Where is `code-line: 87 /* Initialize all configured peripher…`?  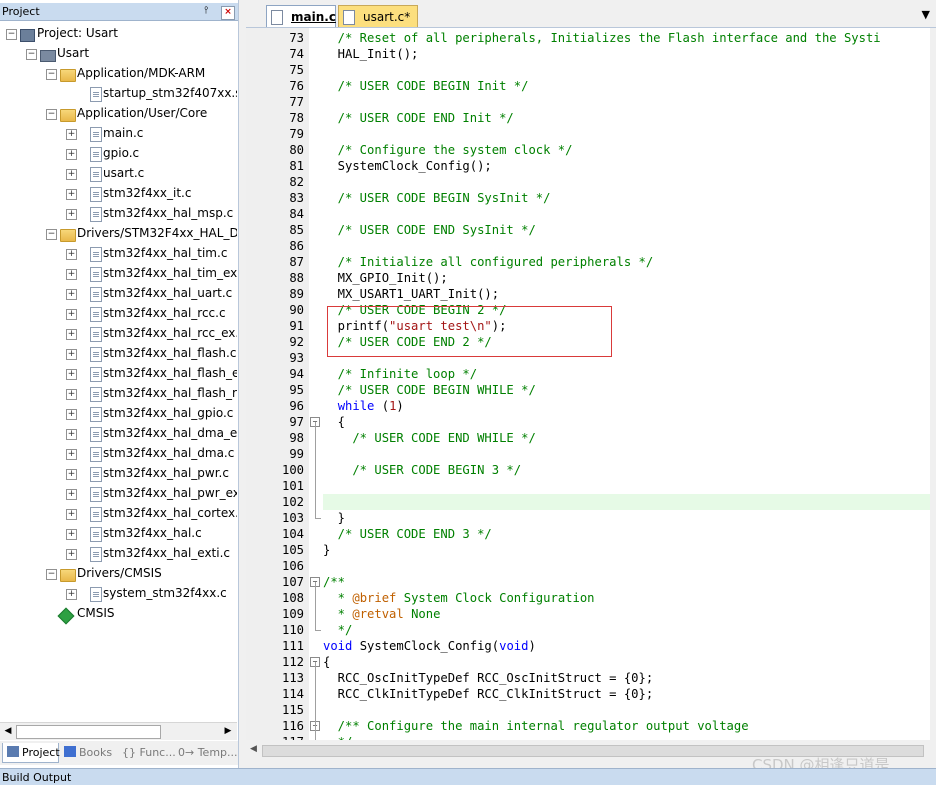 code-line: 87 /* Initialize all configured peripher… is located at coordinates (591, 262).